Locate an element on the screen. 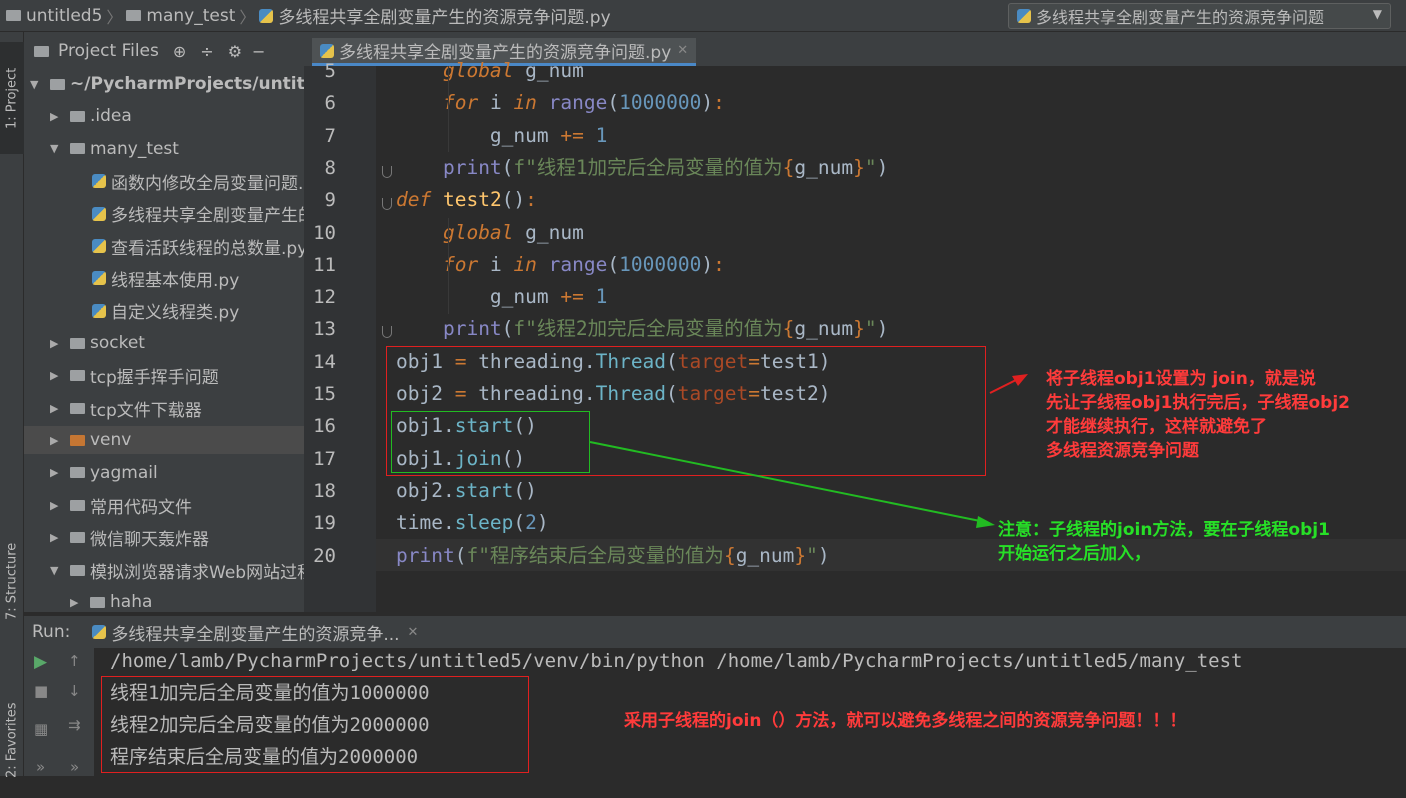 The width and height of the screenshot is (1406, 798). breadcrumb-file: 多线程共享全剧变量产生的资源竞争问题.py is located at coordinates (435, 15).